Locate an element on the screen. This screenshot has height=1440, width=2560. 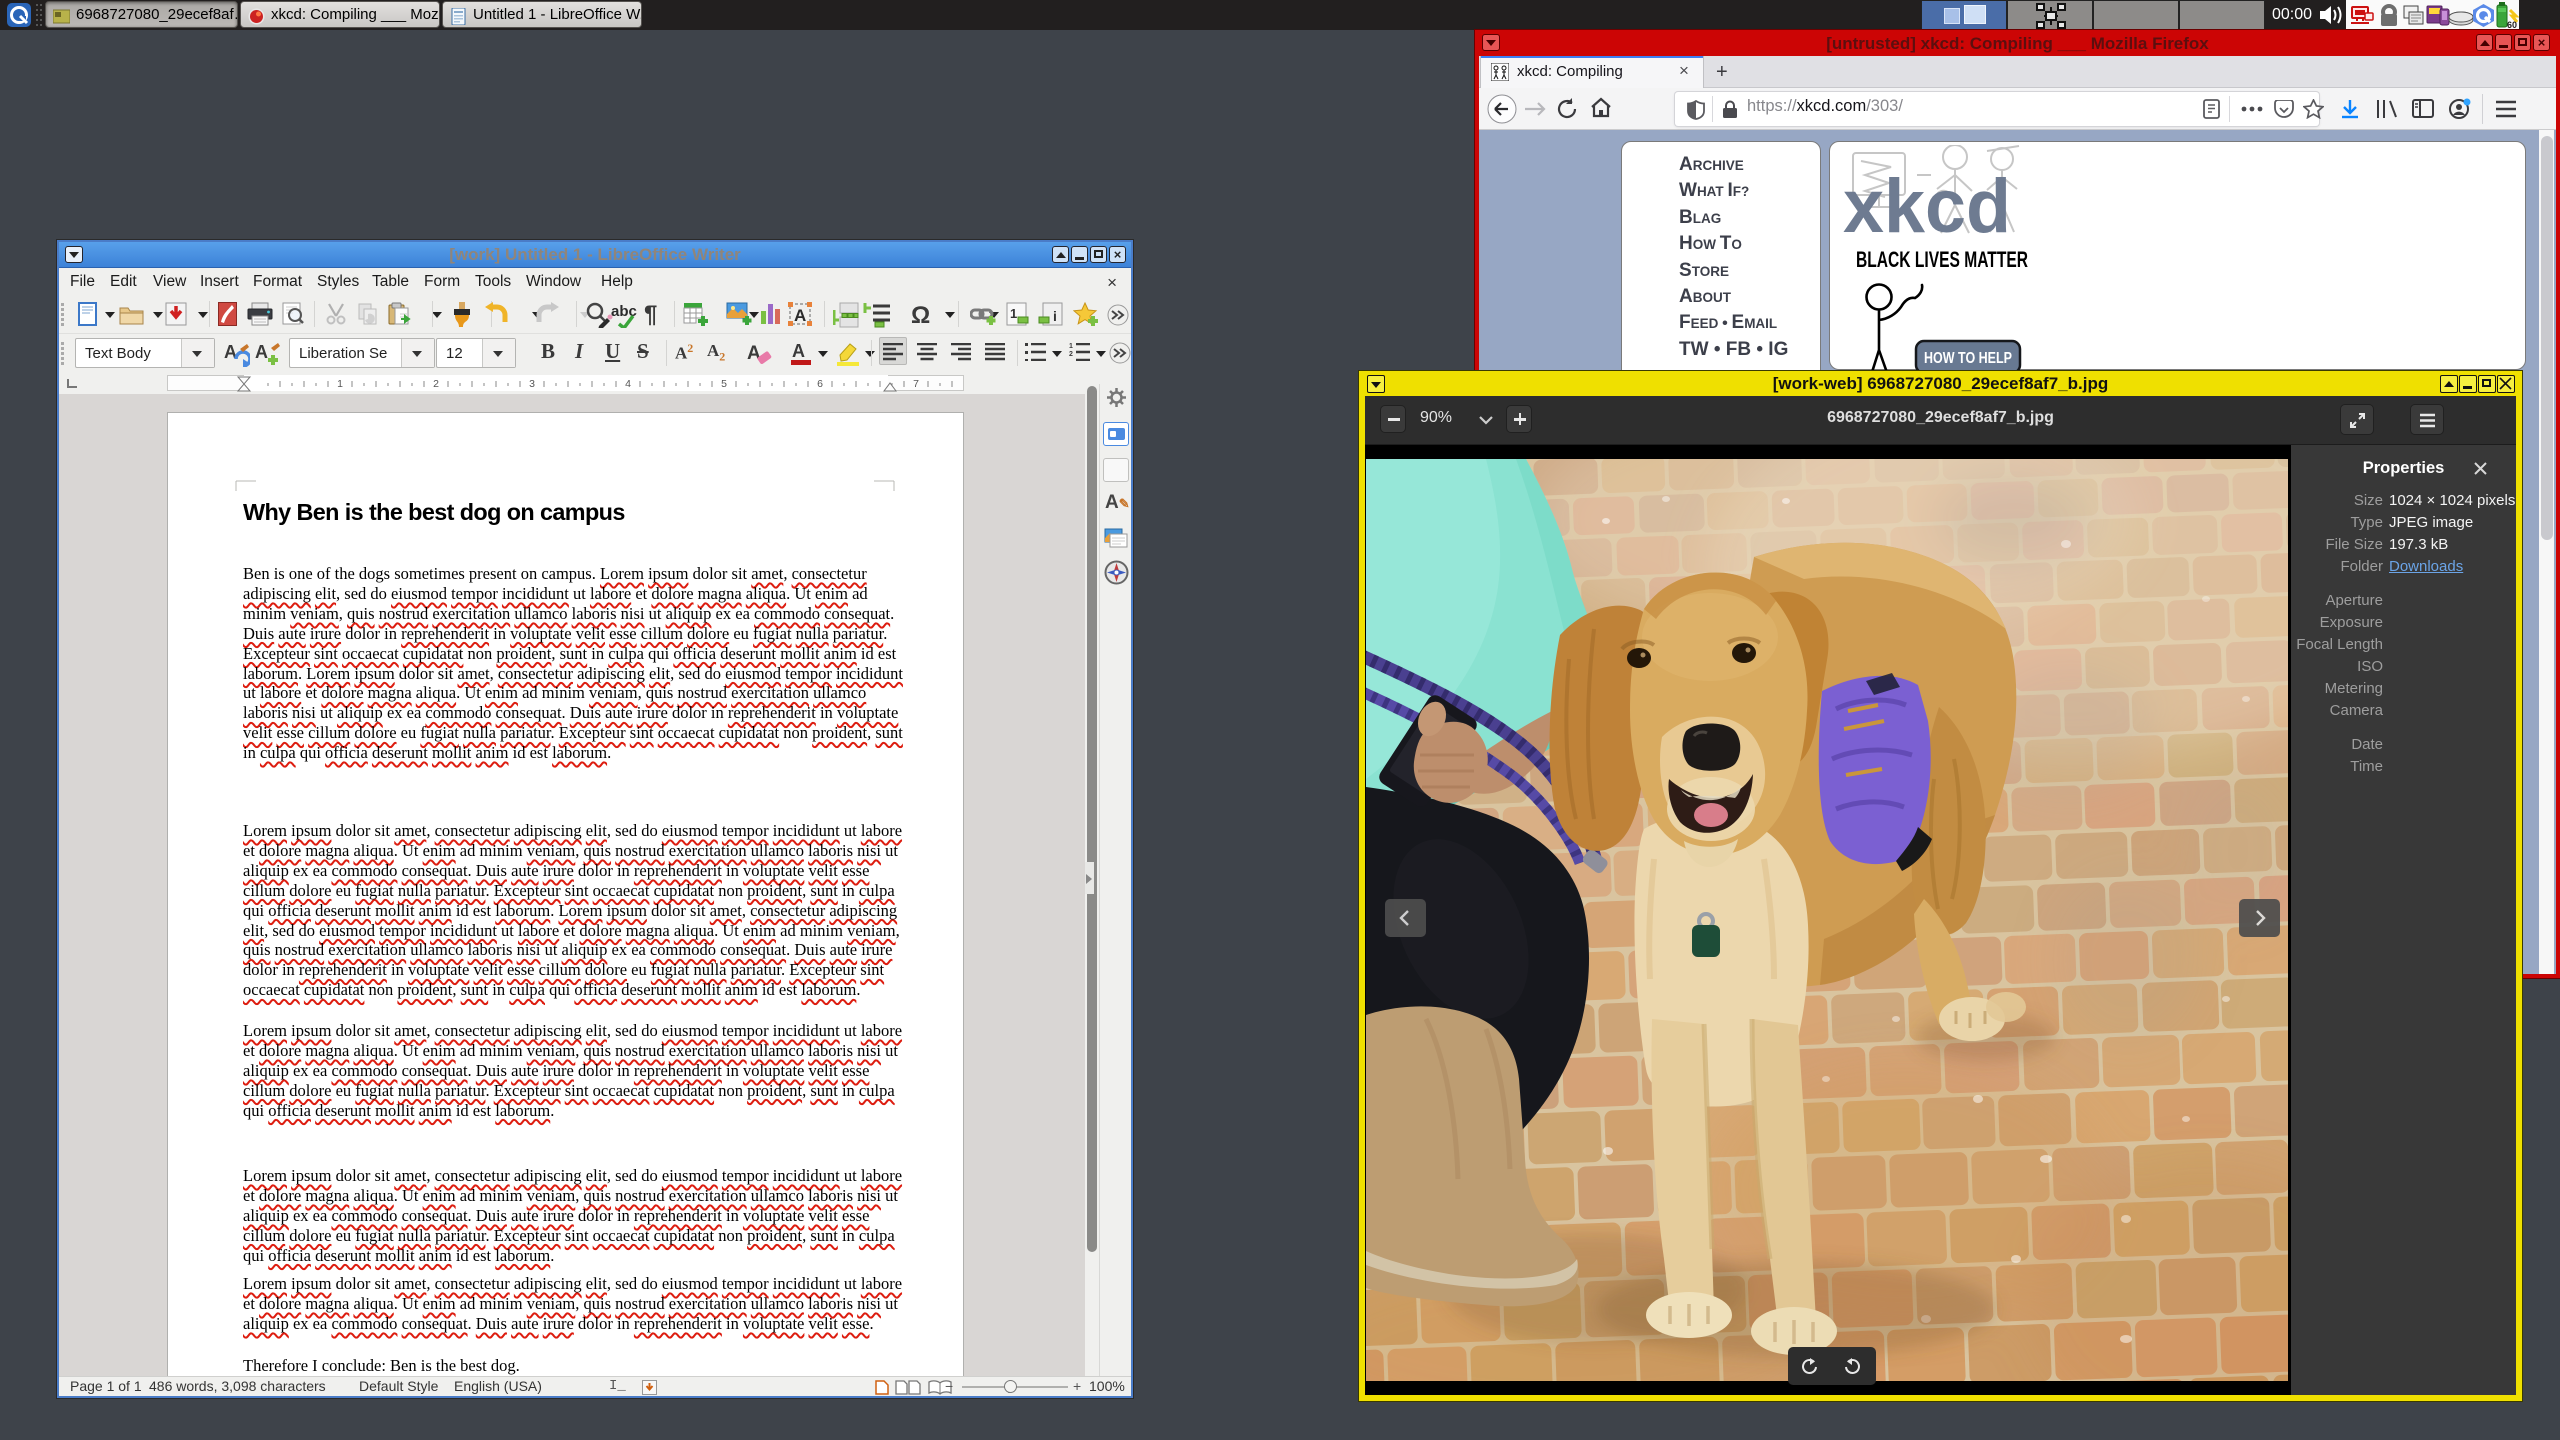
svg-text: 5 is located at coordinates (724, 384).